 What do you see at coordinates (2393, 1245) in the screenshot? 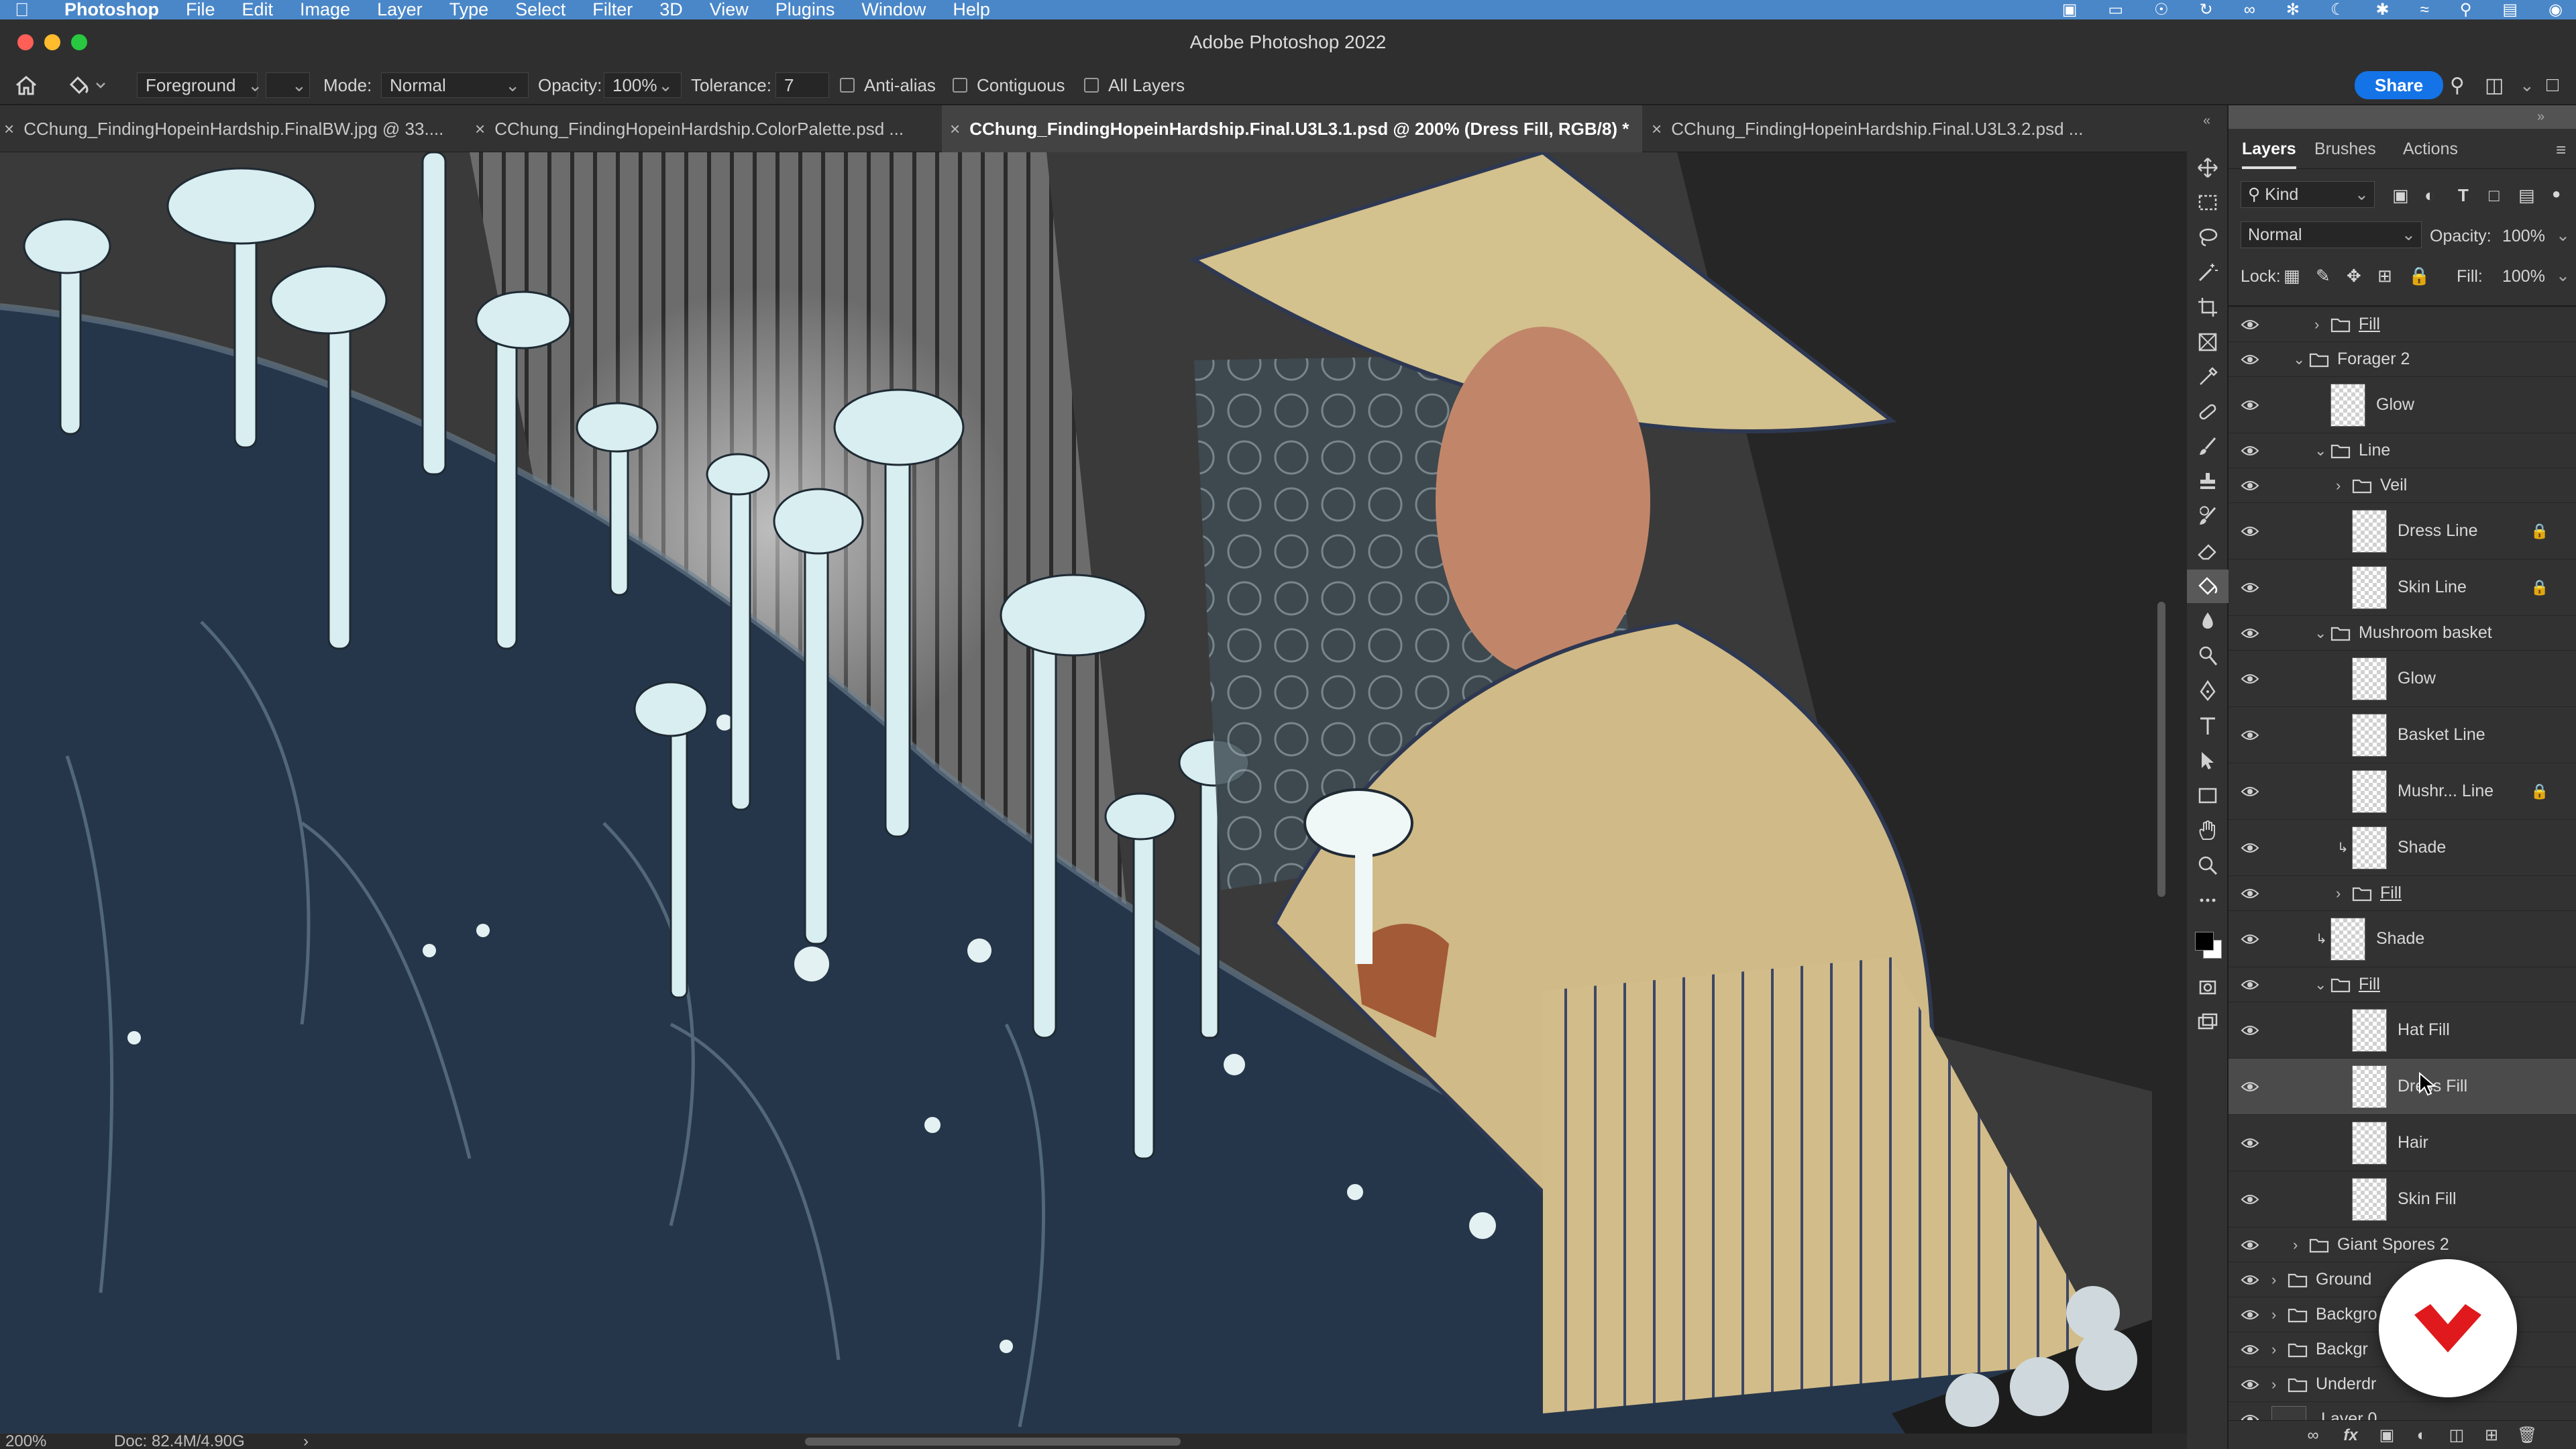
I see `layer-name: Giant Spores 2` at bounding box center [2393, 1245].